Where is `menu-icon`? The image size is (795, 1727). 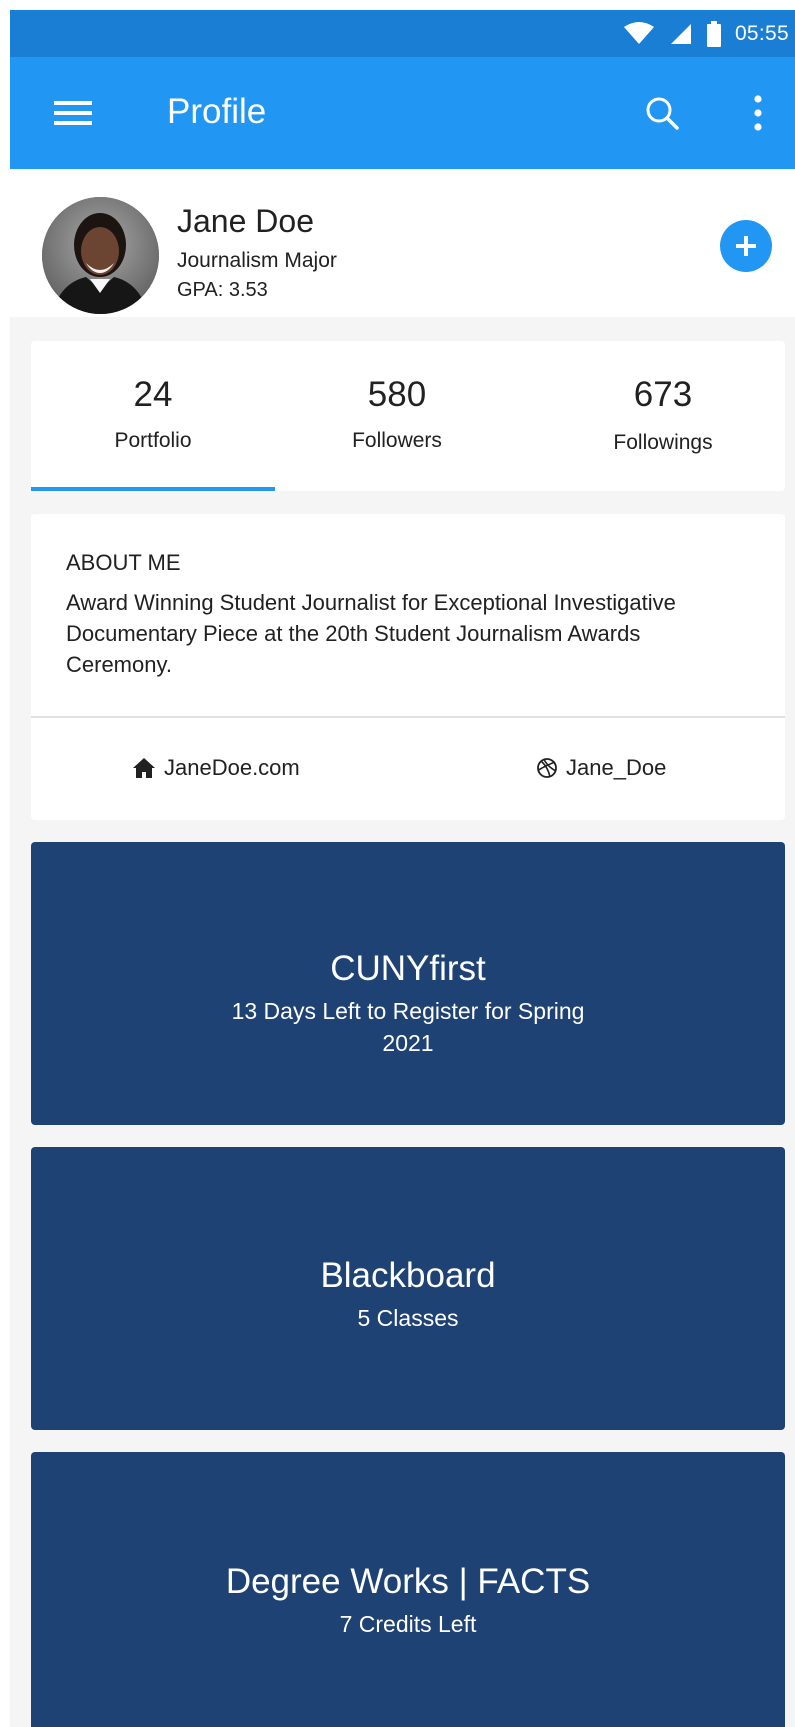 menu-icon is located at coordinates (73, 113).